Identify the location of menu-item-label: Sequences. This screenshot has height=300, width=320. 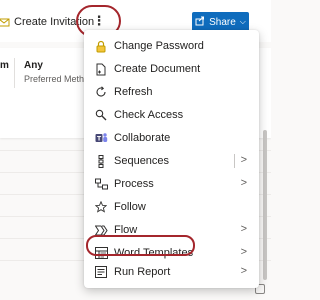
(142, 161).